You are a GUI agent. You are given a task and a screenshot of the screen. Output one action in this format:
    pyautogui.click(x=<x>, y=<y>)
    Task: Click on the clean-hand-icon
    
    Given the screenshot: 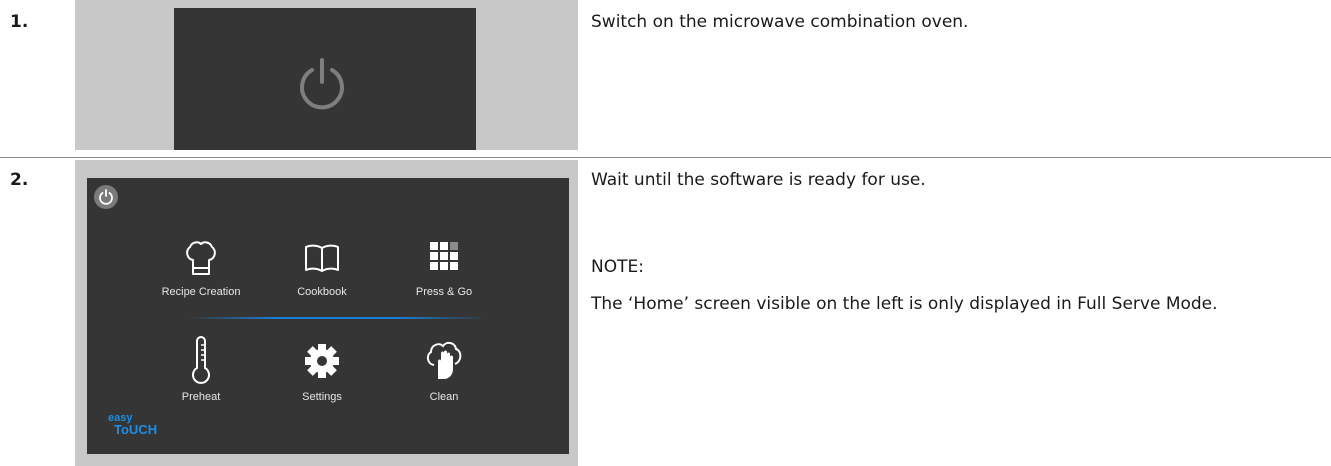 What is the action you would take?
    pyautogui.click(x=444, y=360)
    